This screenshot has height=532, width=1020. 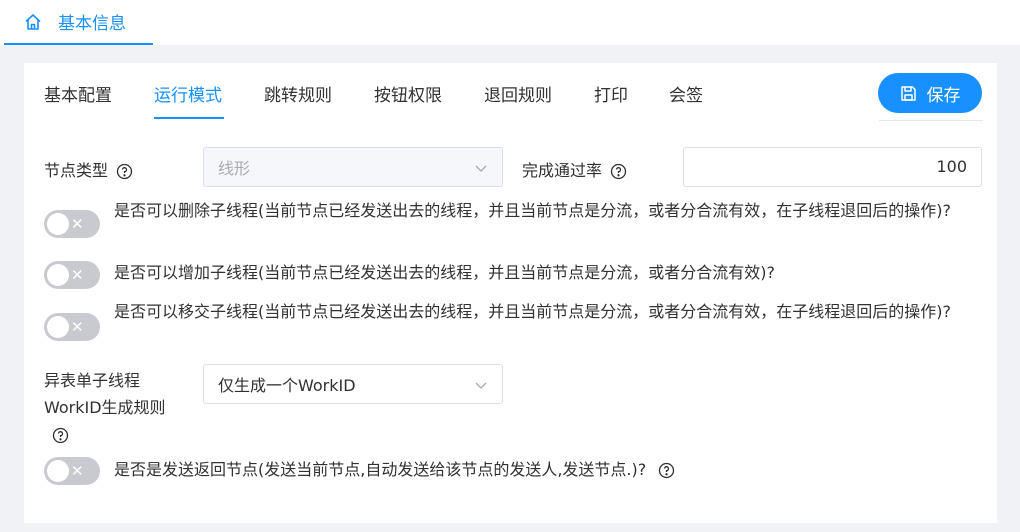 I want to click on transfer-subthread-switch: ✕, so click(x=72, y=327).